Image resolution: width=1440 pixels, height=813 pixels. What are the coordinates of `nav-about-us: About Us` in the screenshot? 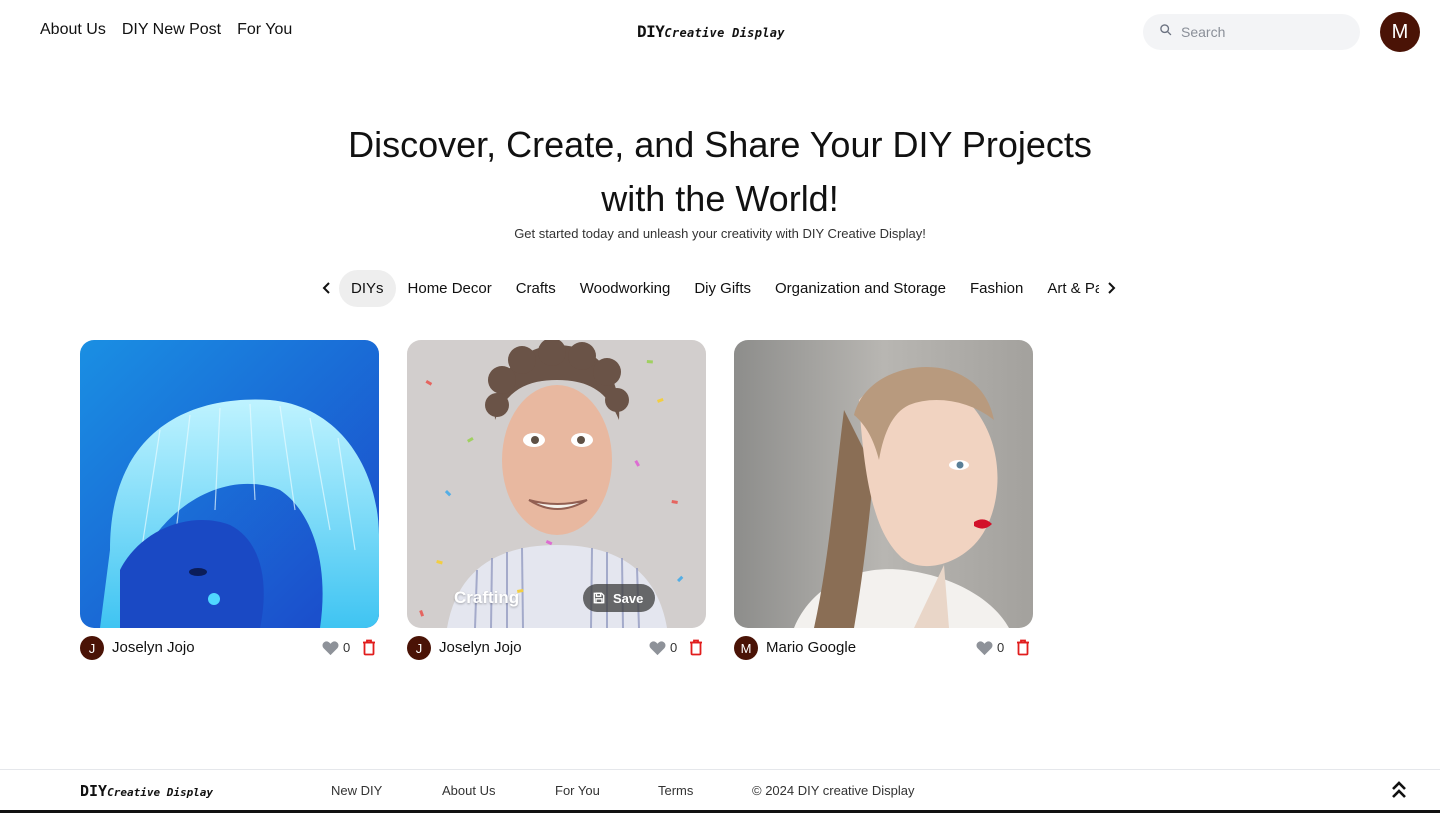 It's located at (73, 30).